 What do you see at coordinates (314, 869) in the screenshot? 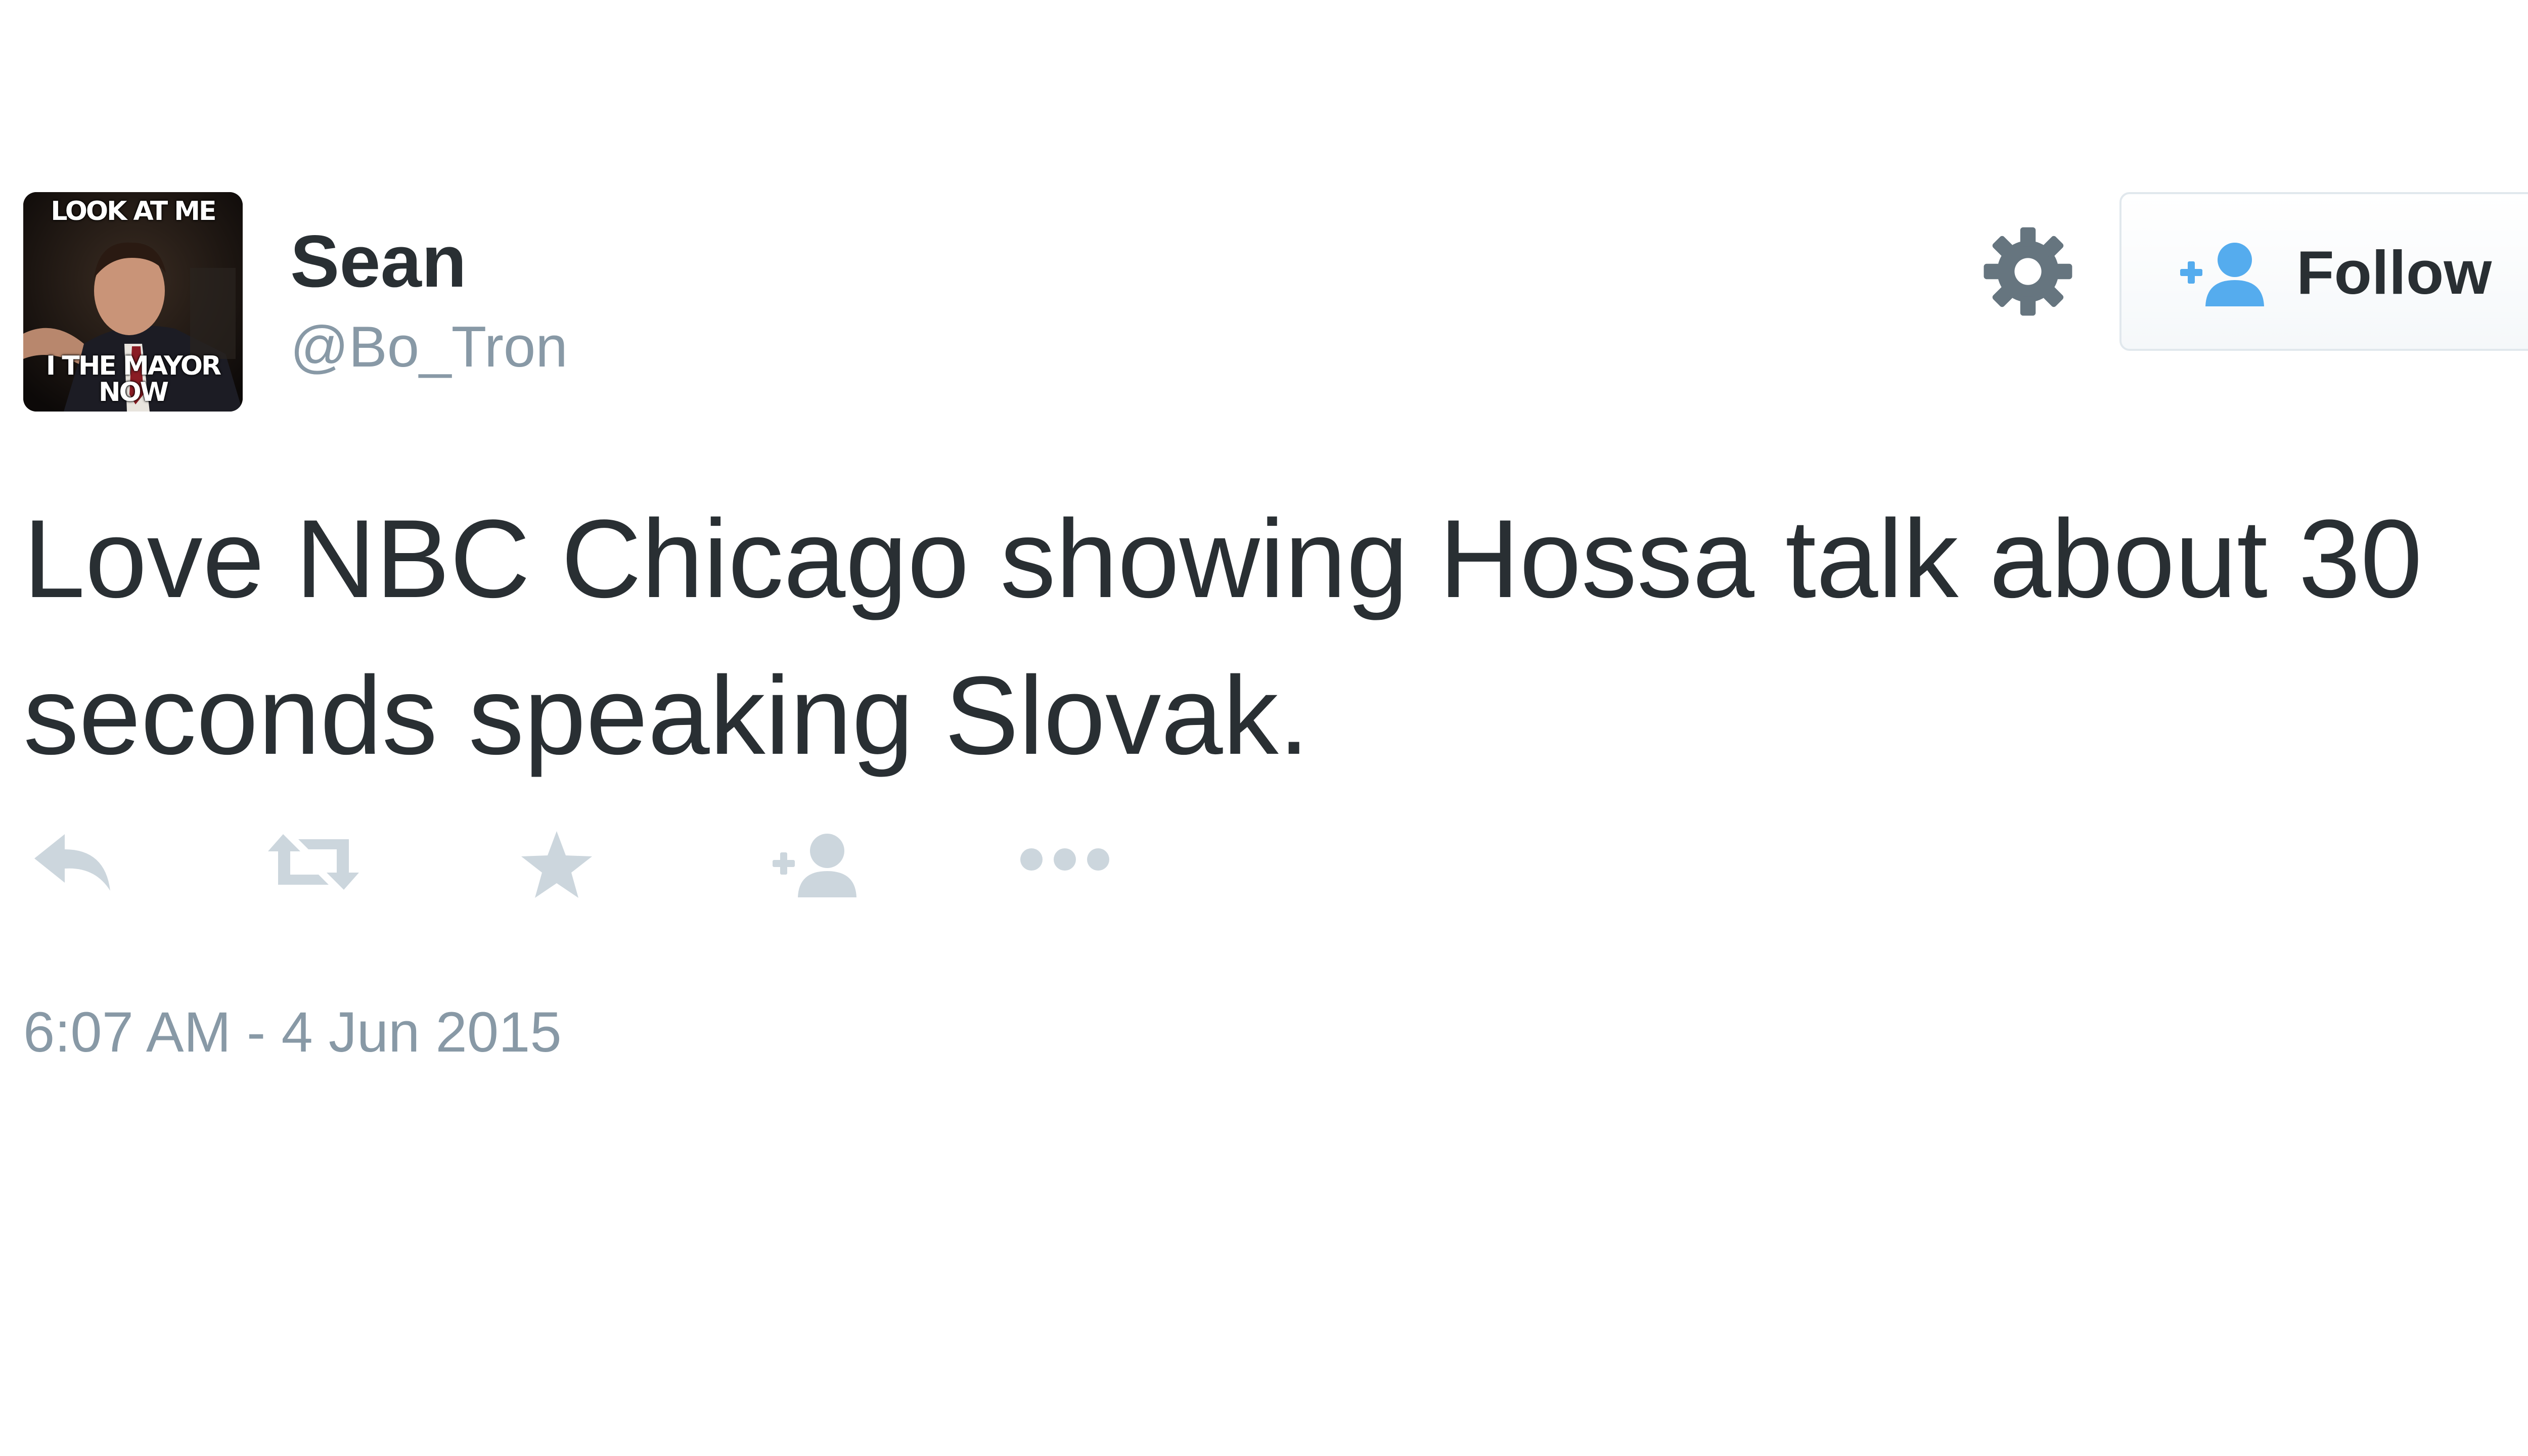
I see `retweet-icon` at bounding box center [314, 869].